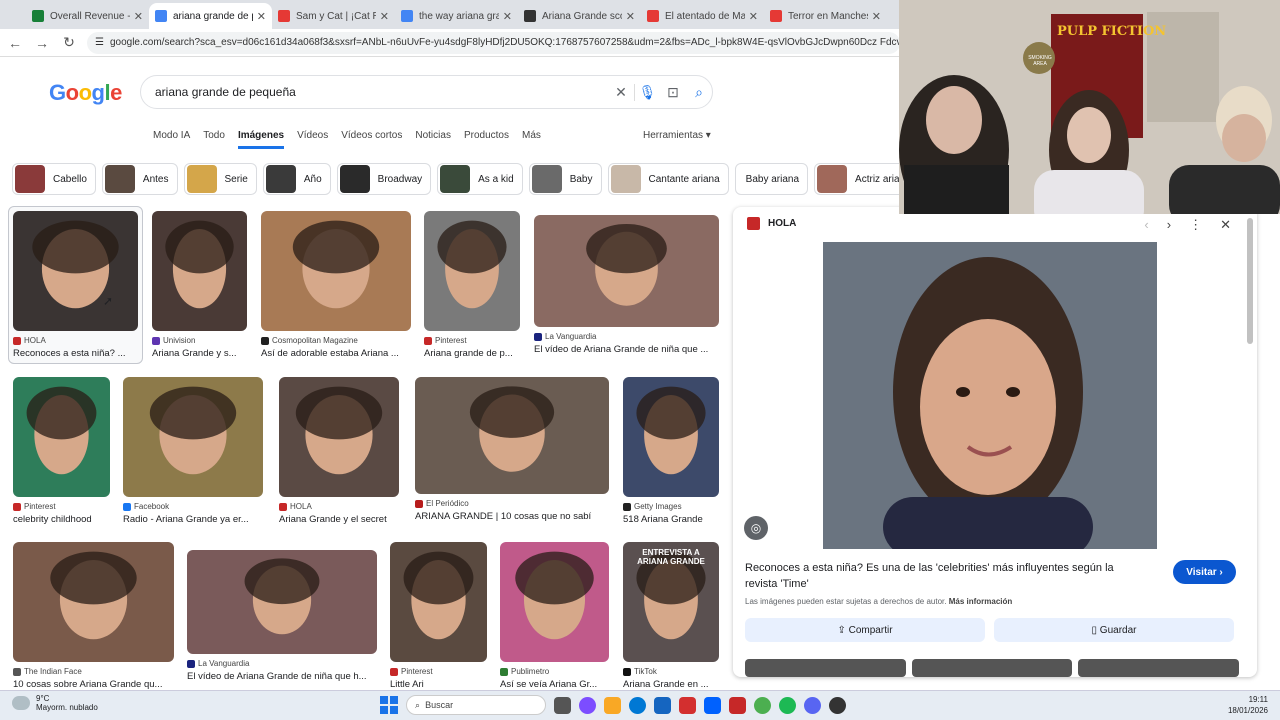 This screenshot has width=1280, height=720. I want to click on share-button: ⇪ Compartir, so click(865, 630).